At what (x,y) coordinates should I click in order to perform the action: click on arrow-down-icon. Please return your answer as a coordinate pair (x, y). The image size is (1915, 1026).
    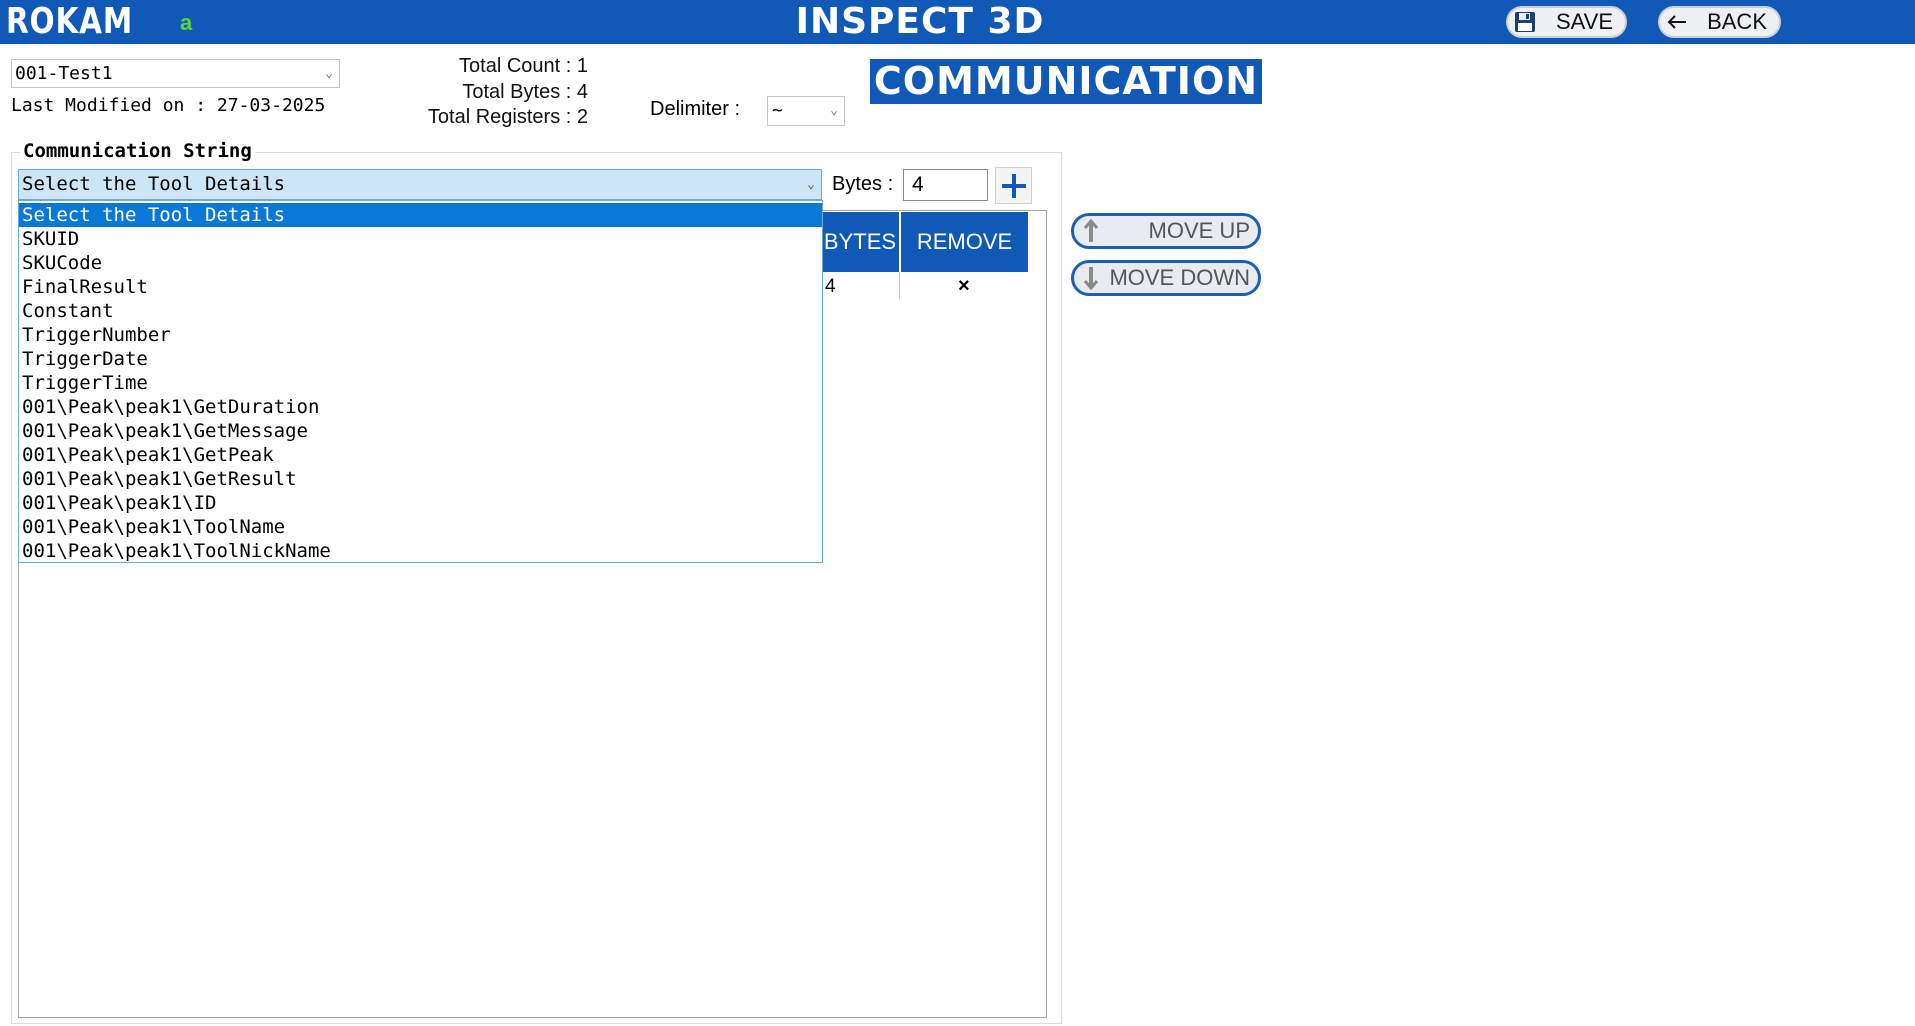
    Looking at the image, I should click on (1091, 278).